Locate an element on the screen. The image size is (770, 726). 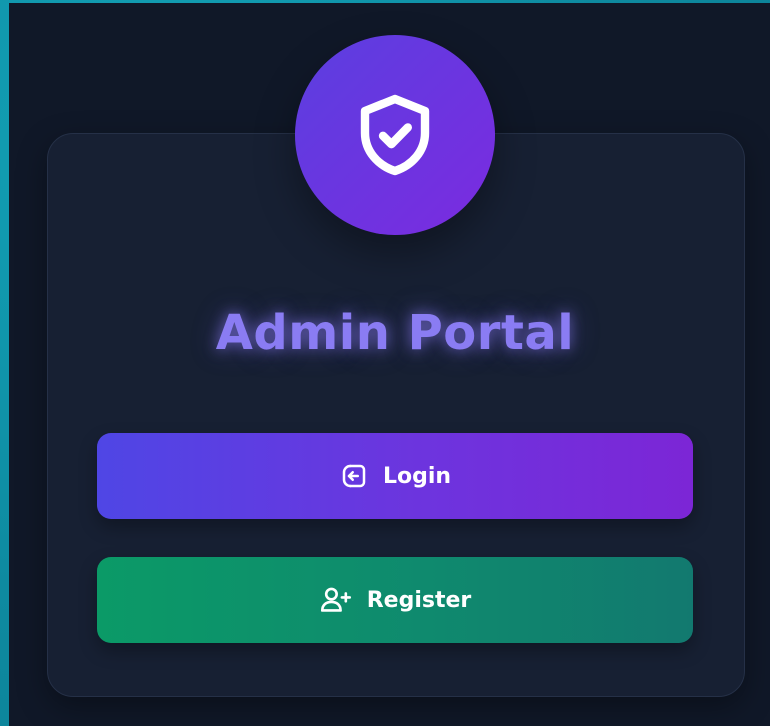
shield-badge is located at coordinates (395, 135).